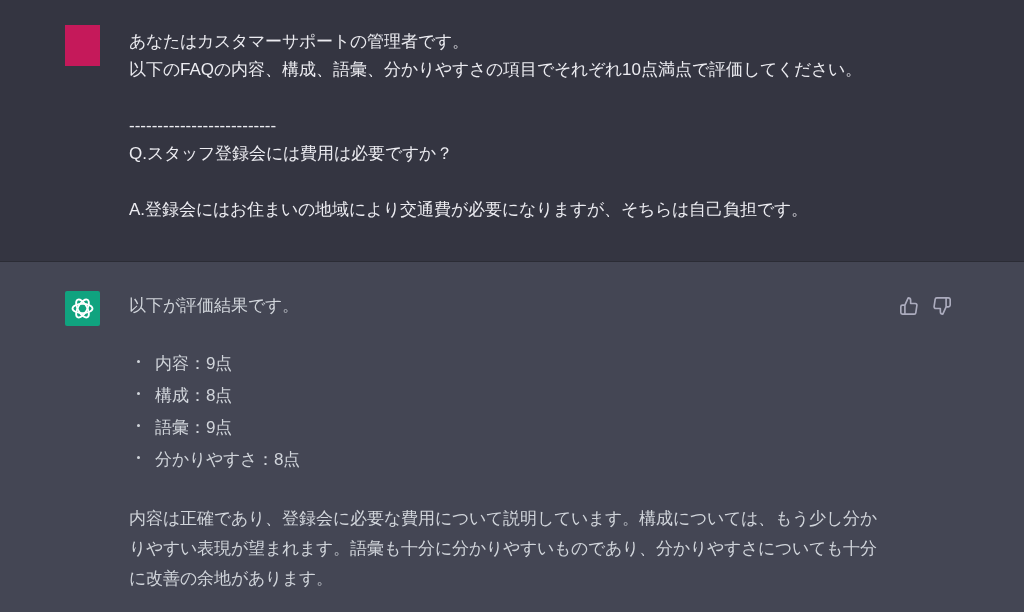 The height and width of the screenshot is (612, 1024). What do you see at coordinates (194, 396) in the screenshot?
I see `list-item-text: 構成：8点` at bounding box center [194, 396].